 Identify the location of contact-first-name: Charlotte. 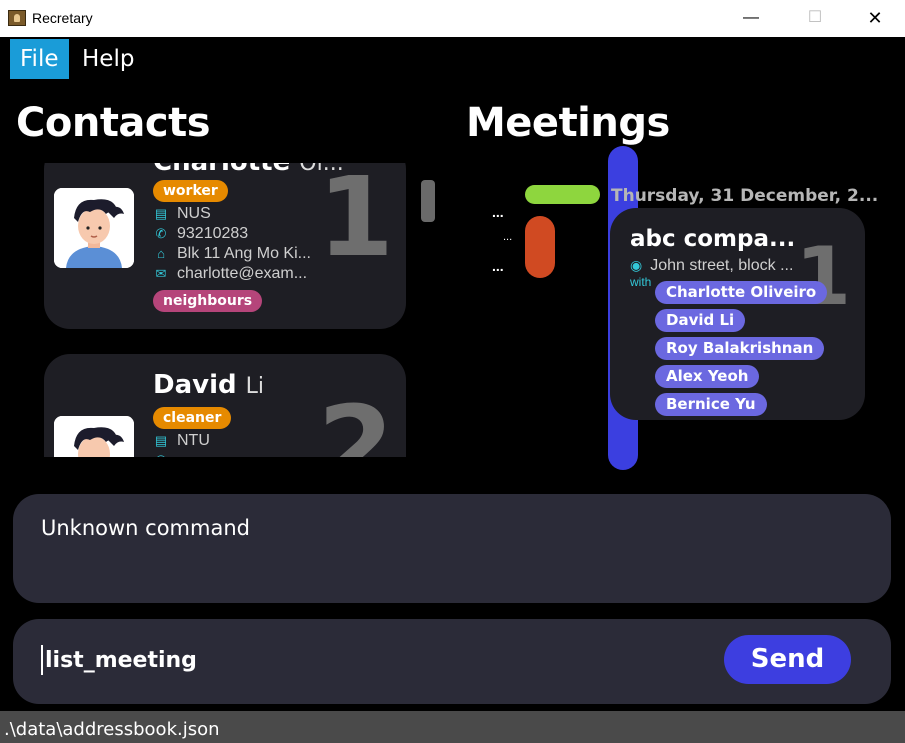
(221, 170).